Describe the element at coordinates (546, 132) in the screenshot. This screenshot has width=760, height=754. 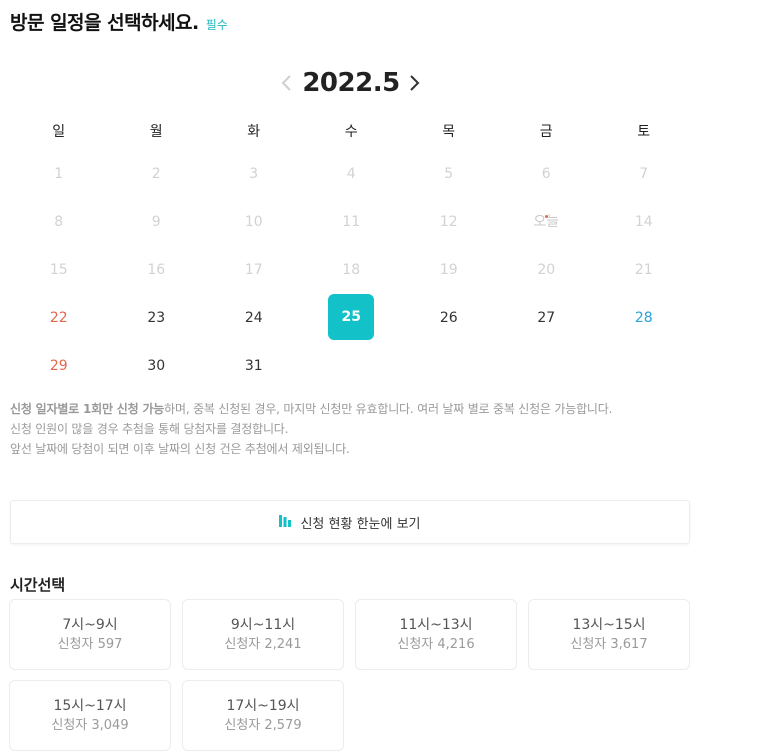
I see `weekday-fri: 금` at that location.